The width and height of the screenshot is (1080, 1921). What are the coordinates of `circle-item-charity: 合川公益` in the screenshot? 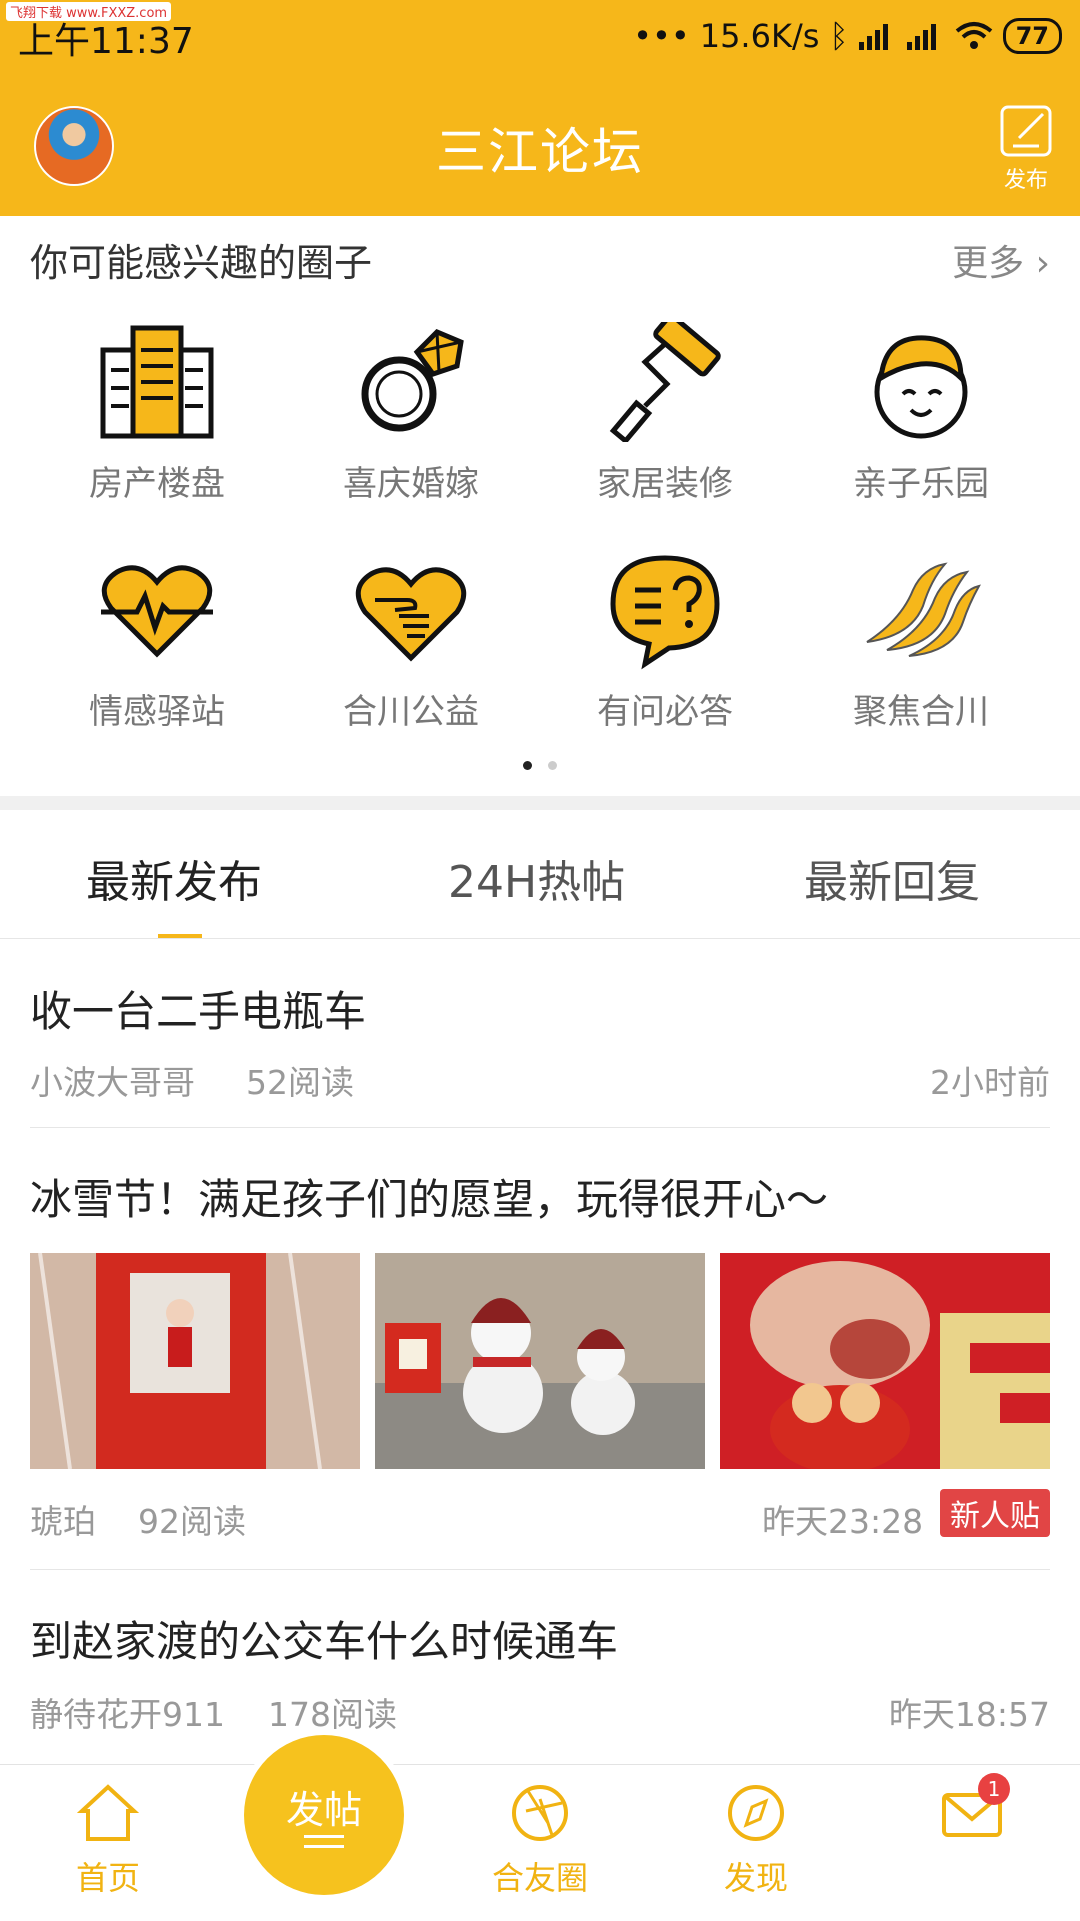 It's located at (411, 641).